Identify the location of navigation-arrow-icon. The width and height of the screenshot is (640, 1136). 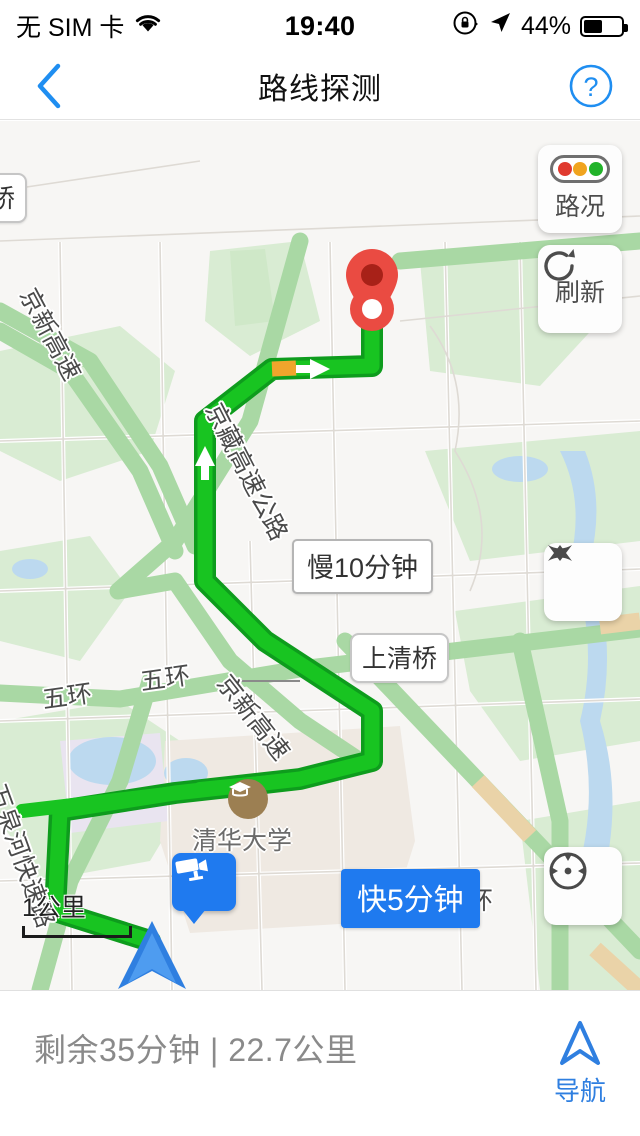
(579, 1043).